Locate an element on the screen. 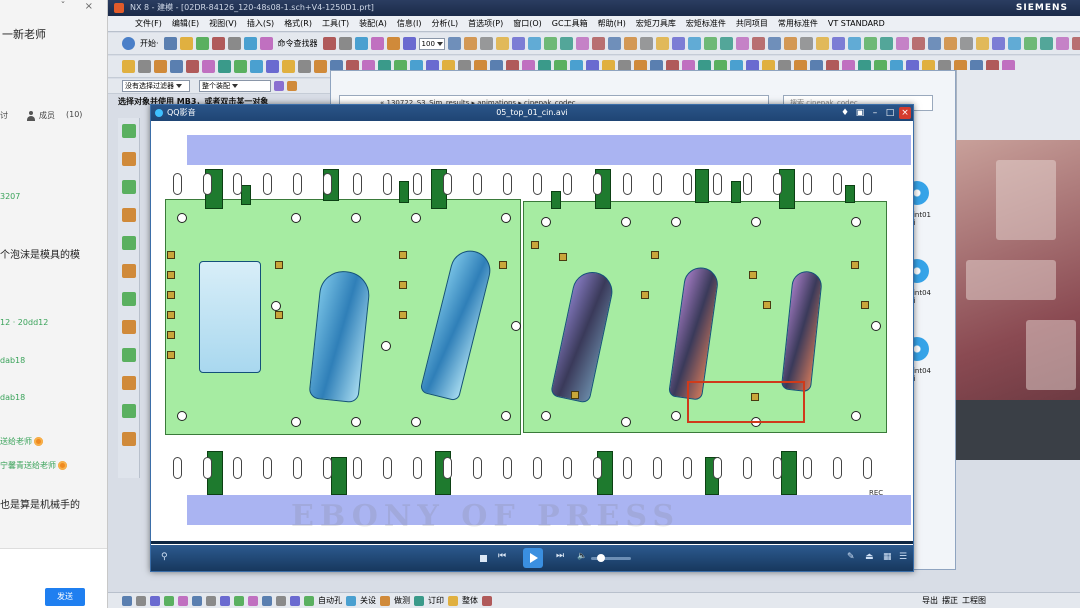 This screenshot has width=1080, height=608. system-materials-icon is located at coordinates (128, 327).